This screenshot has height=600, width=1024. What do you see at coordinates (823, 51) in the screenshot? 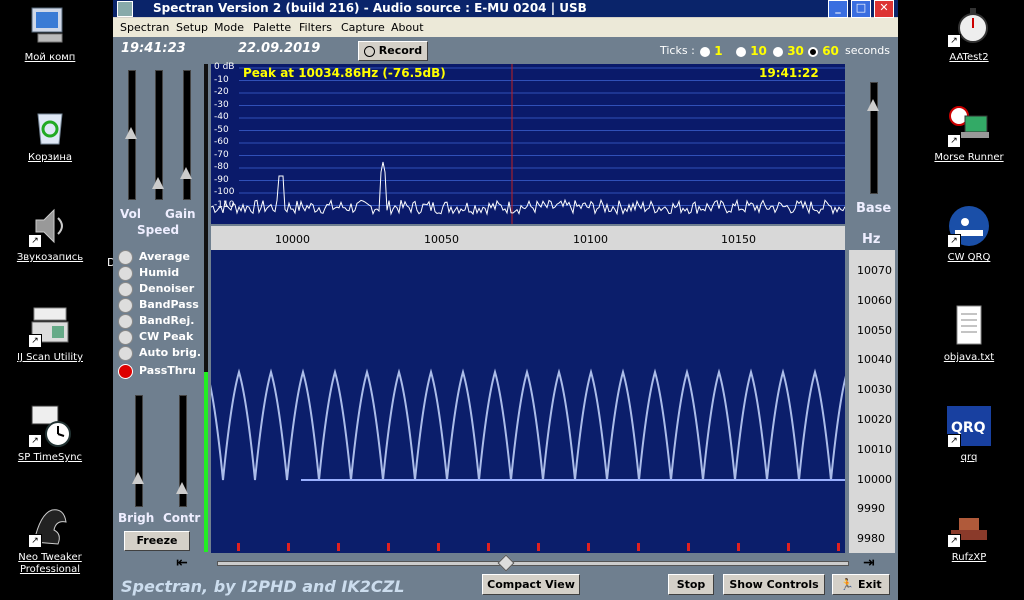
I see `tick-option-60: 60` at bounding box center [823, 51].